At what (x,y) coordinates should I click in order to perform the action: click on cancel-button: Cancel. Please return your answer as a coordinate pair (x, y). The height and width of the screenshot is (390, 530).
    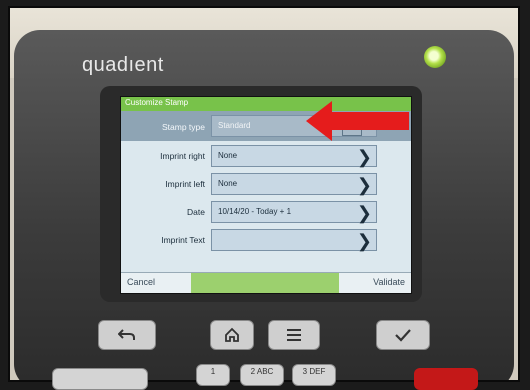
    Looking at the image, I should click on (141, 282).